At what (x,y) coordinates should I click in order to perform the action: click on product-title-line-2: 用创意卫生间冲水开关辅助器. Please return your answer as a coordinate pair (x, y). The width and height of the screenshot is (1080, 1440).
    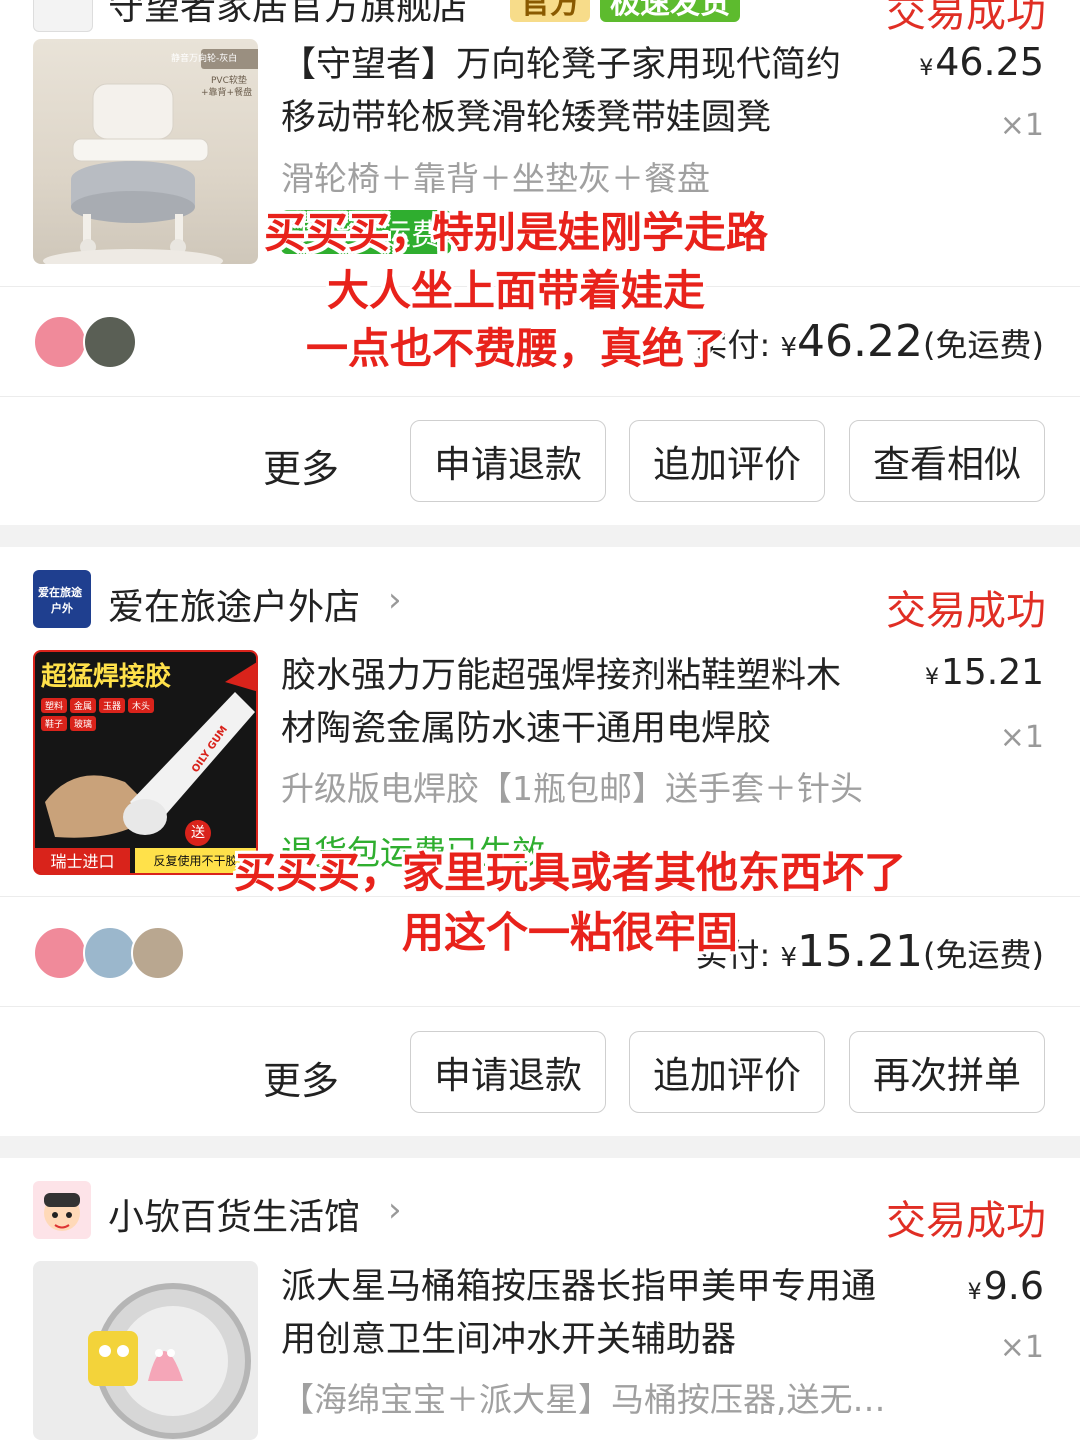
    Looking at the image, I should click on (509, 1340).